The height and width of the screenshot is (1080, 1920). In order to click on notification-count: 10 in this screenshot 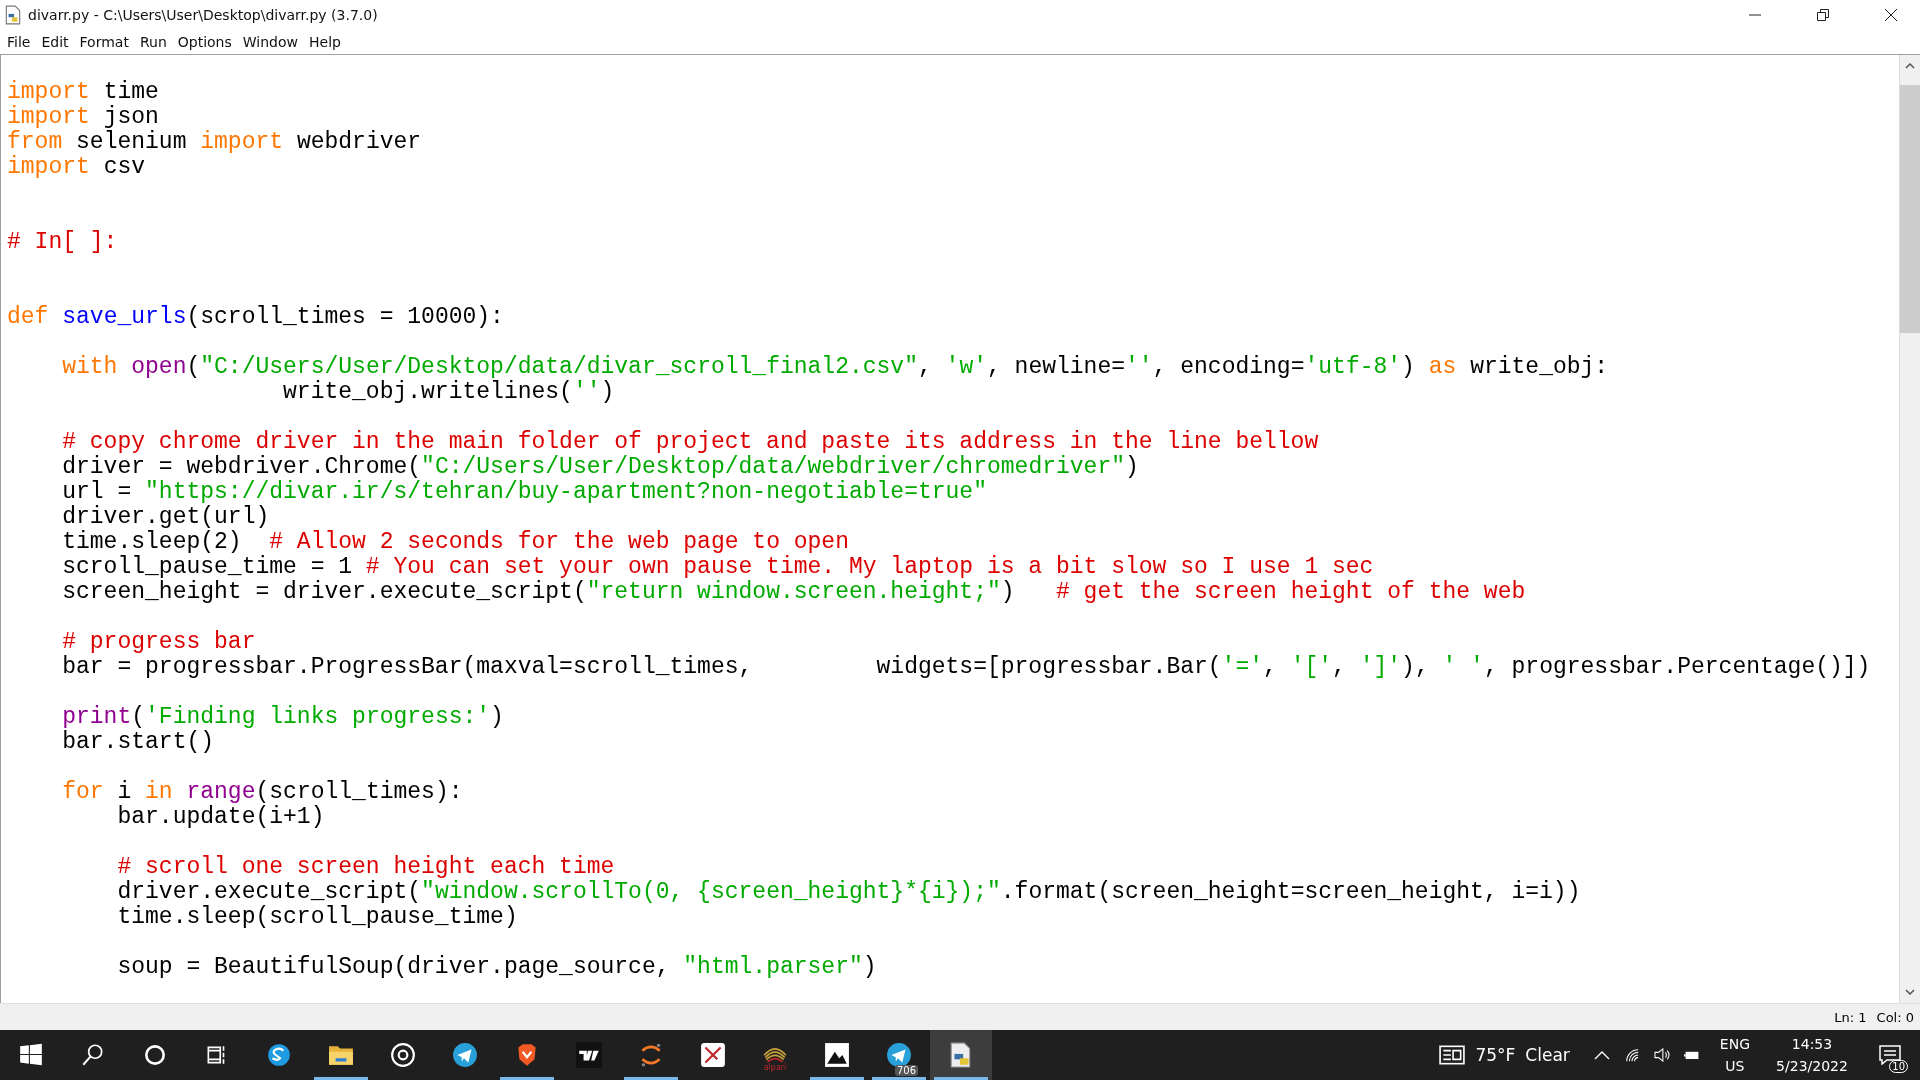, I will do `click(1898, 1066)`.